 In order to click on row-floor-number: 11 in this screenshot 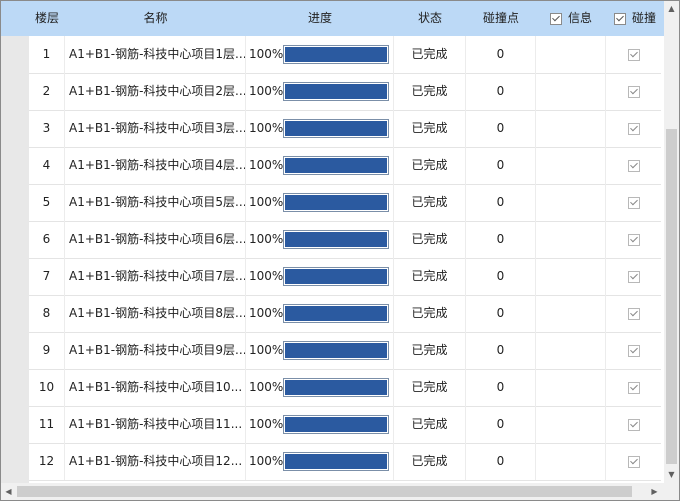, I will do `click(47, 424)`.